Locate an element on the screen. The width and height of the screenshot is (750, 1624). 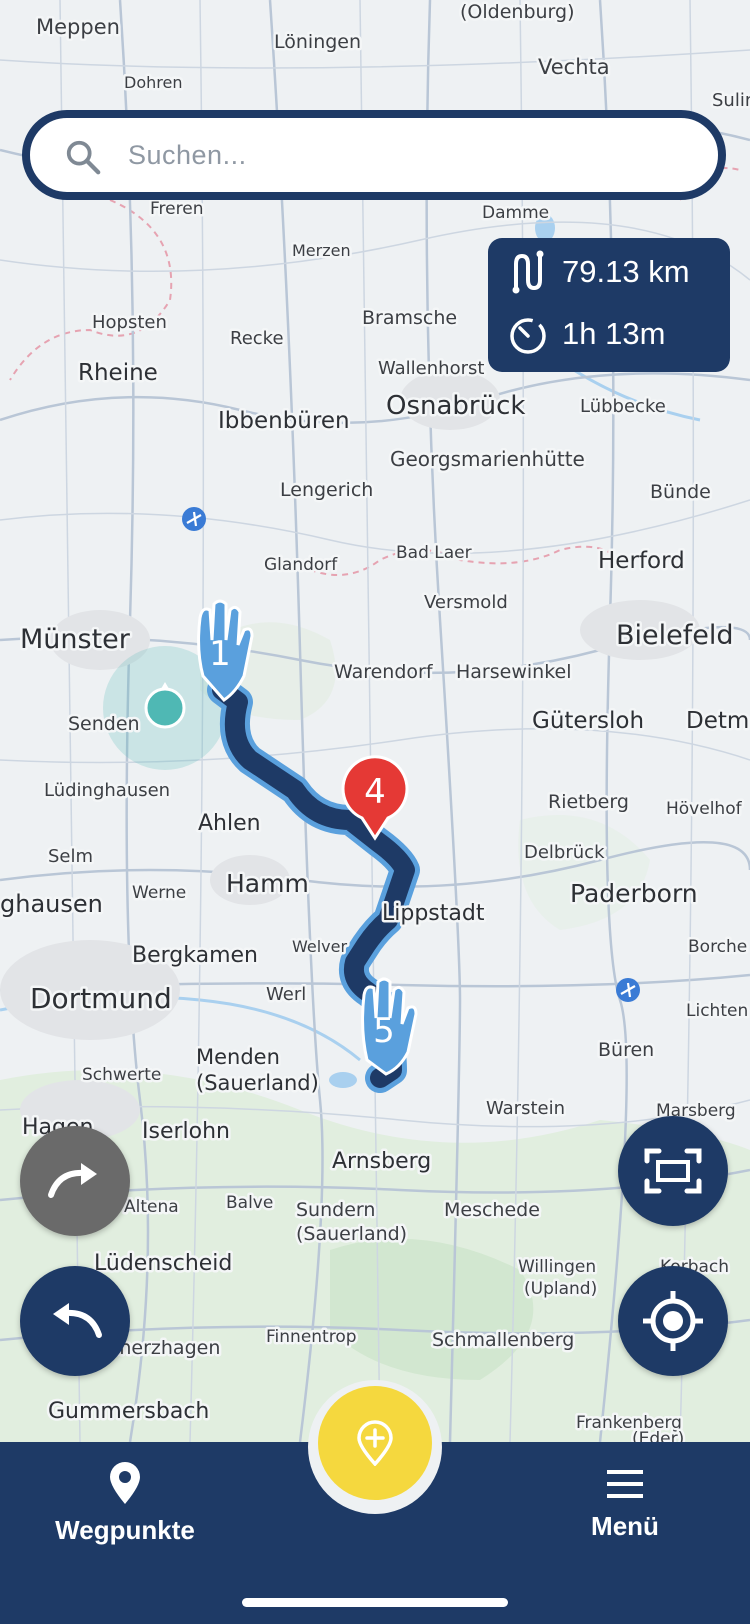
map-label: Delbrück is located at coordinates (564, 852).